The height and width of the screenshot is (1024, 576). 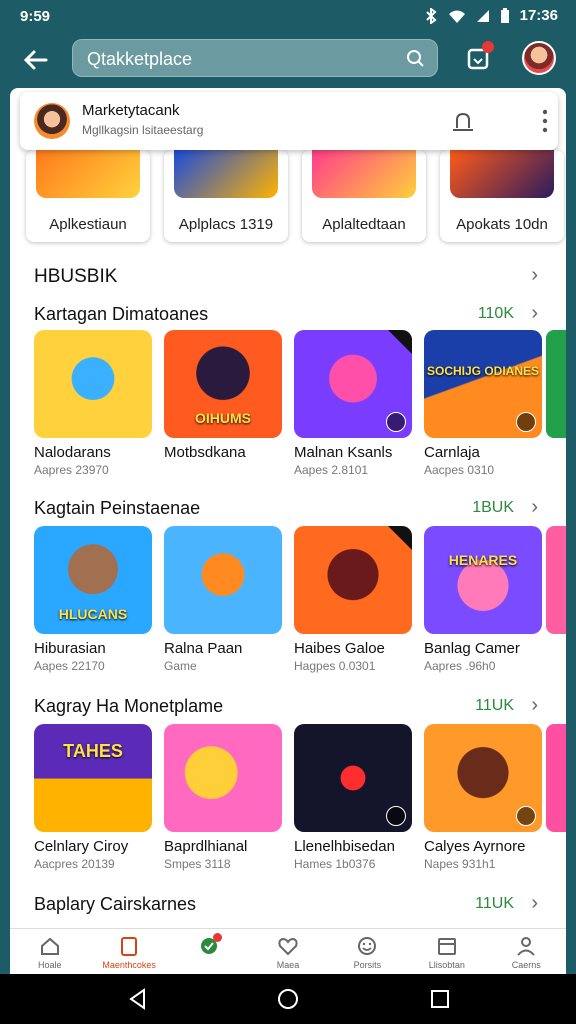 I want to click on bluetooth-icon, so click(x=431, y=15).